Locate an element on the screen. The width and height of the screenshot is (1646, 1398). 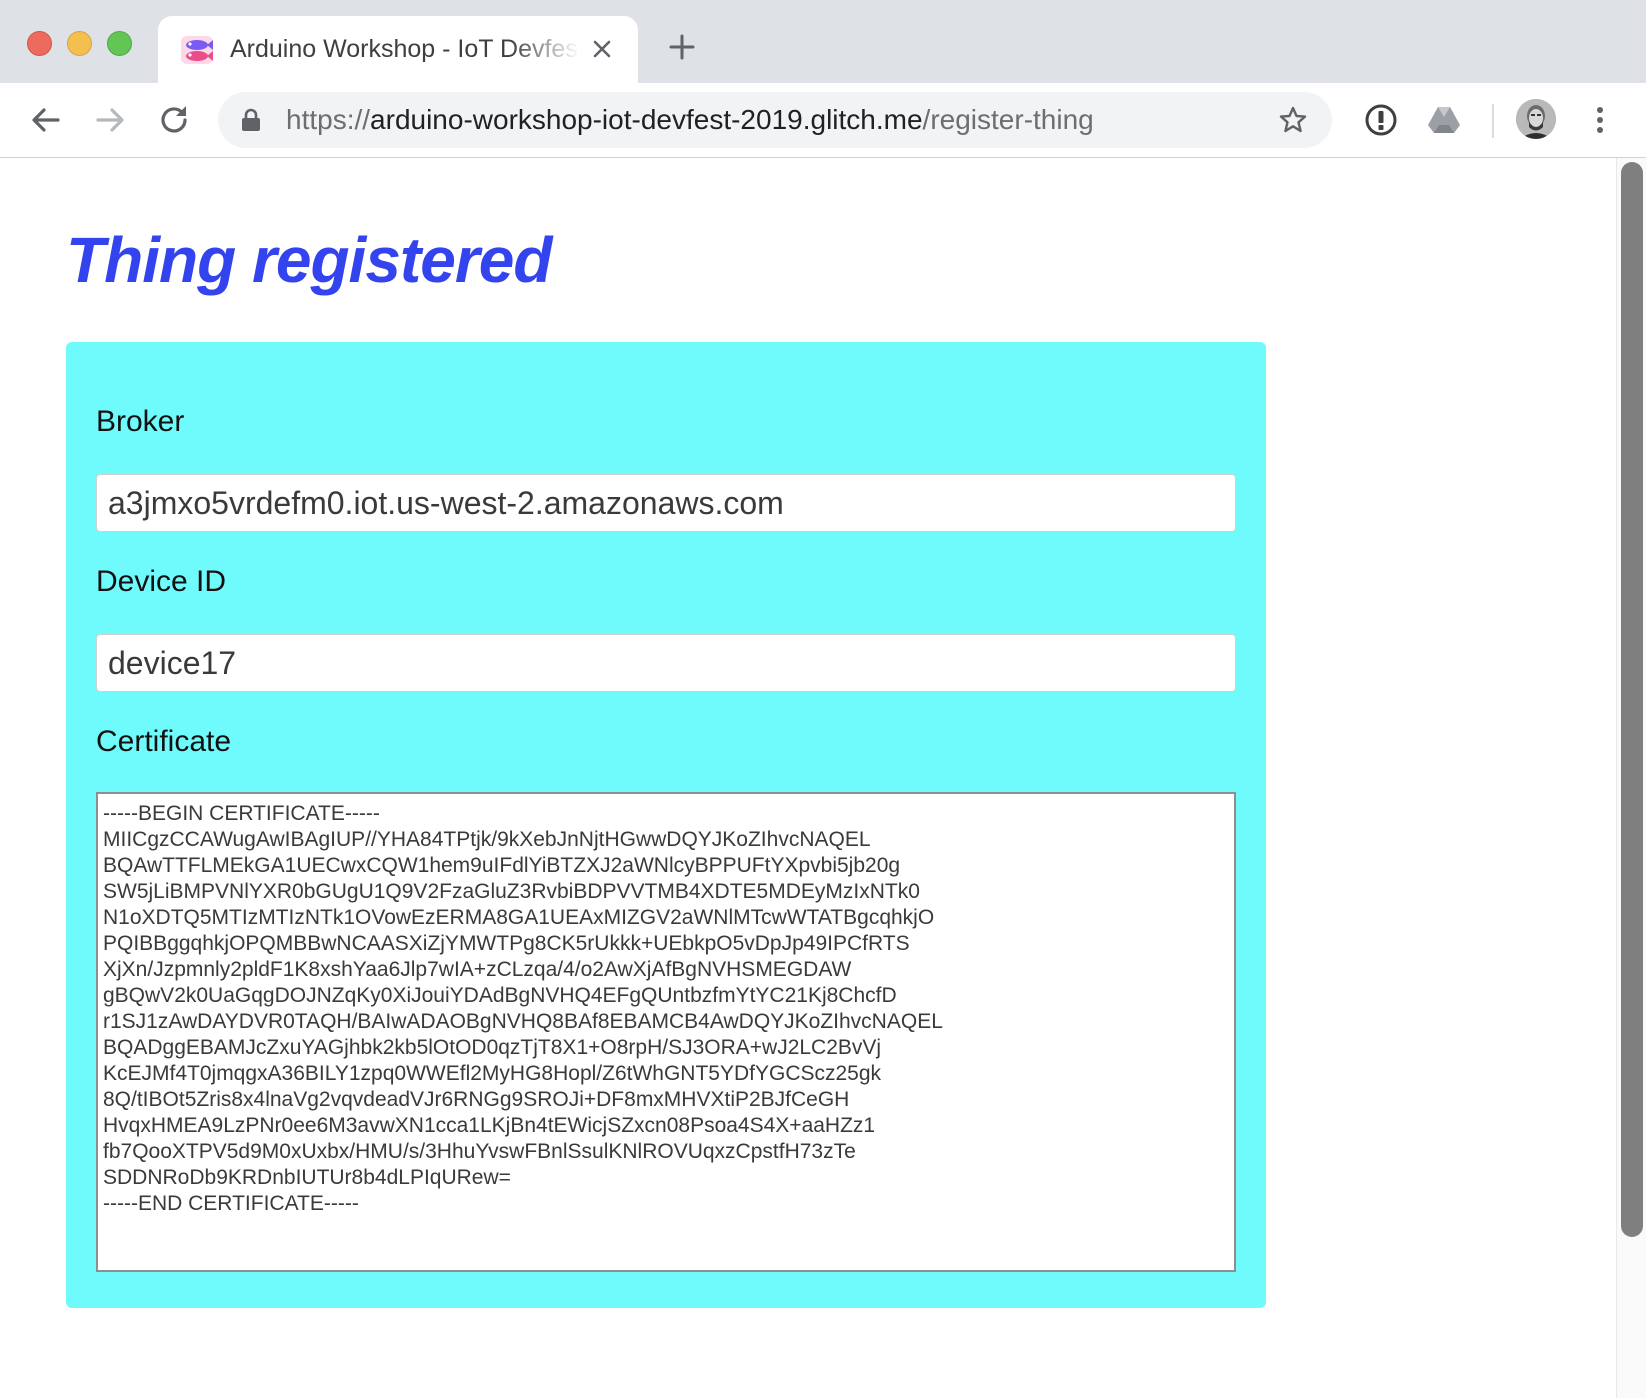
url-scheme: https:// is located at coordinates (328, 119).